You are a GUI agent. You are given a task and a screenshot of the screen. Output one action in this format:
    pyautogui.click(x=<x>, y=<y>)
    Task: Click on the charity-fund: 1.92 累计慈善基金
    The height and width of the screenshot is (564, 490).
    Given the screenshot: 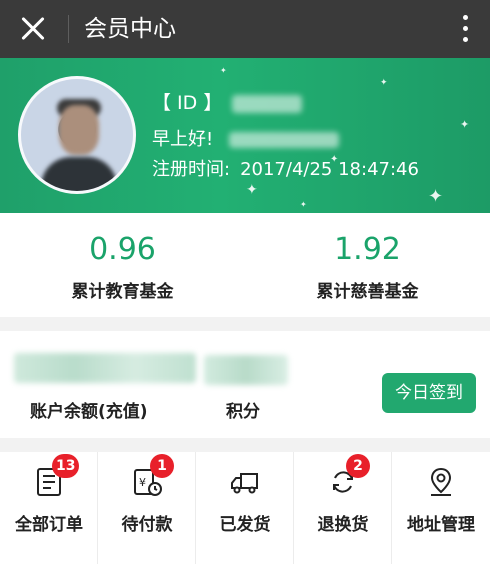 What is the action you would take?
    pyautogui.click(x=367, y=266)
    